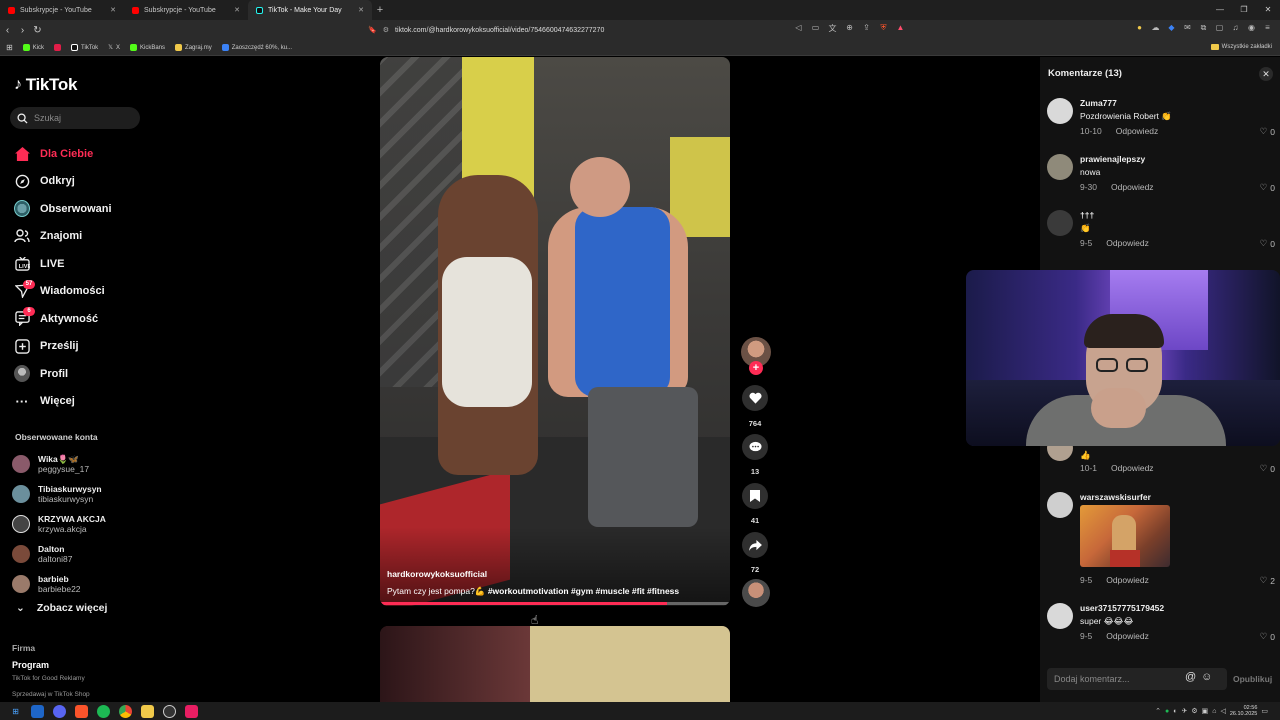 Image resolution: width=1280 pixels, height=720 pixels. I want to click on see-more-button: ⌄ Zobacz więcej, so click(61, 608).